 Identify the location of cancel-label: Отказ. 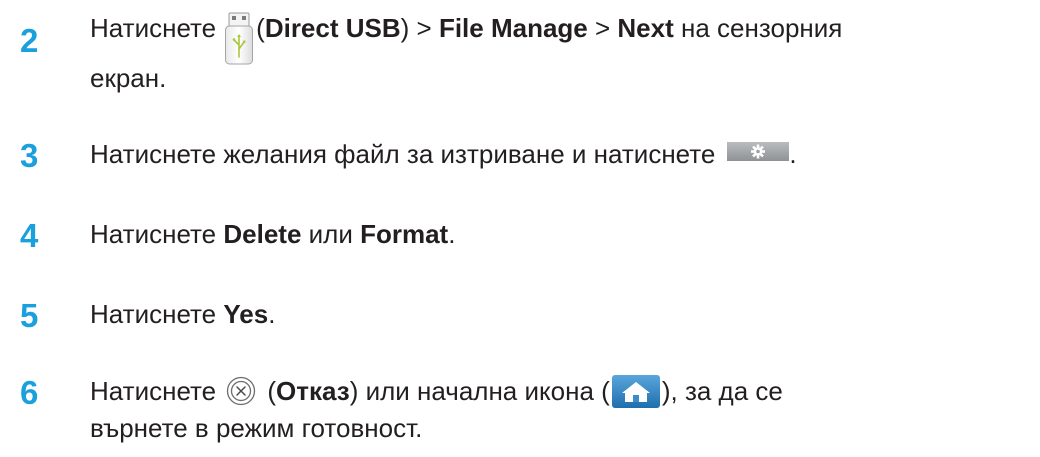
(313, 391).